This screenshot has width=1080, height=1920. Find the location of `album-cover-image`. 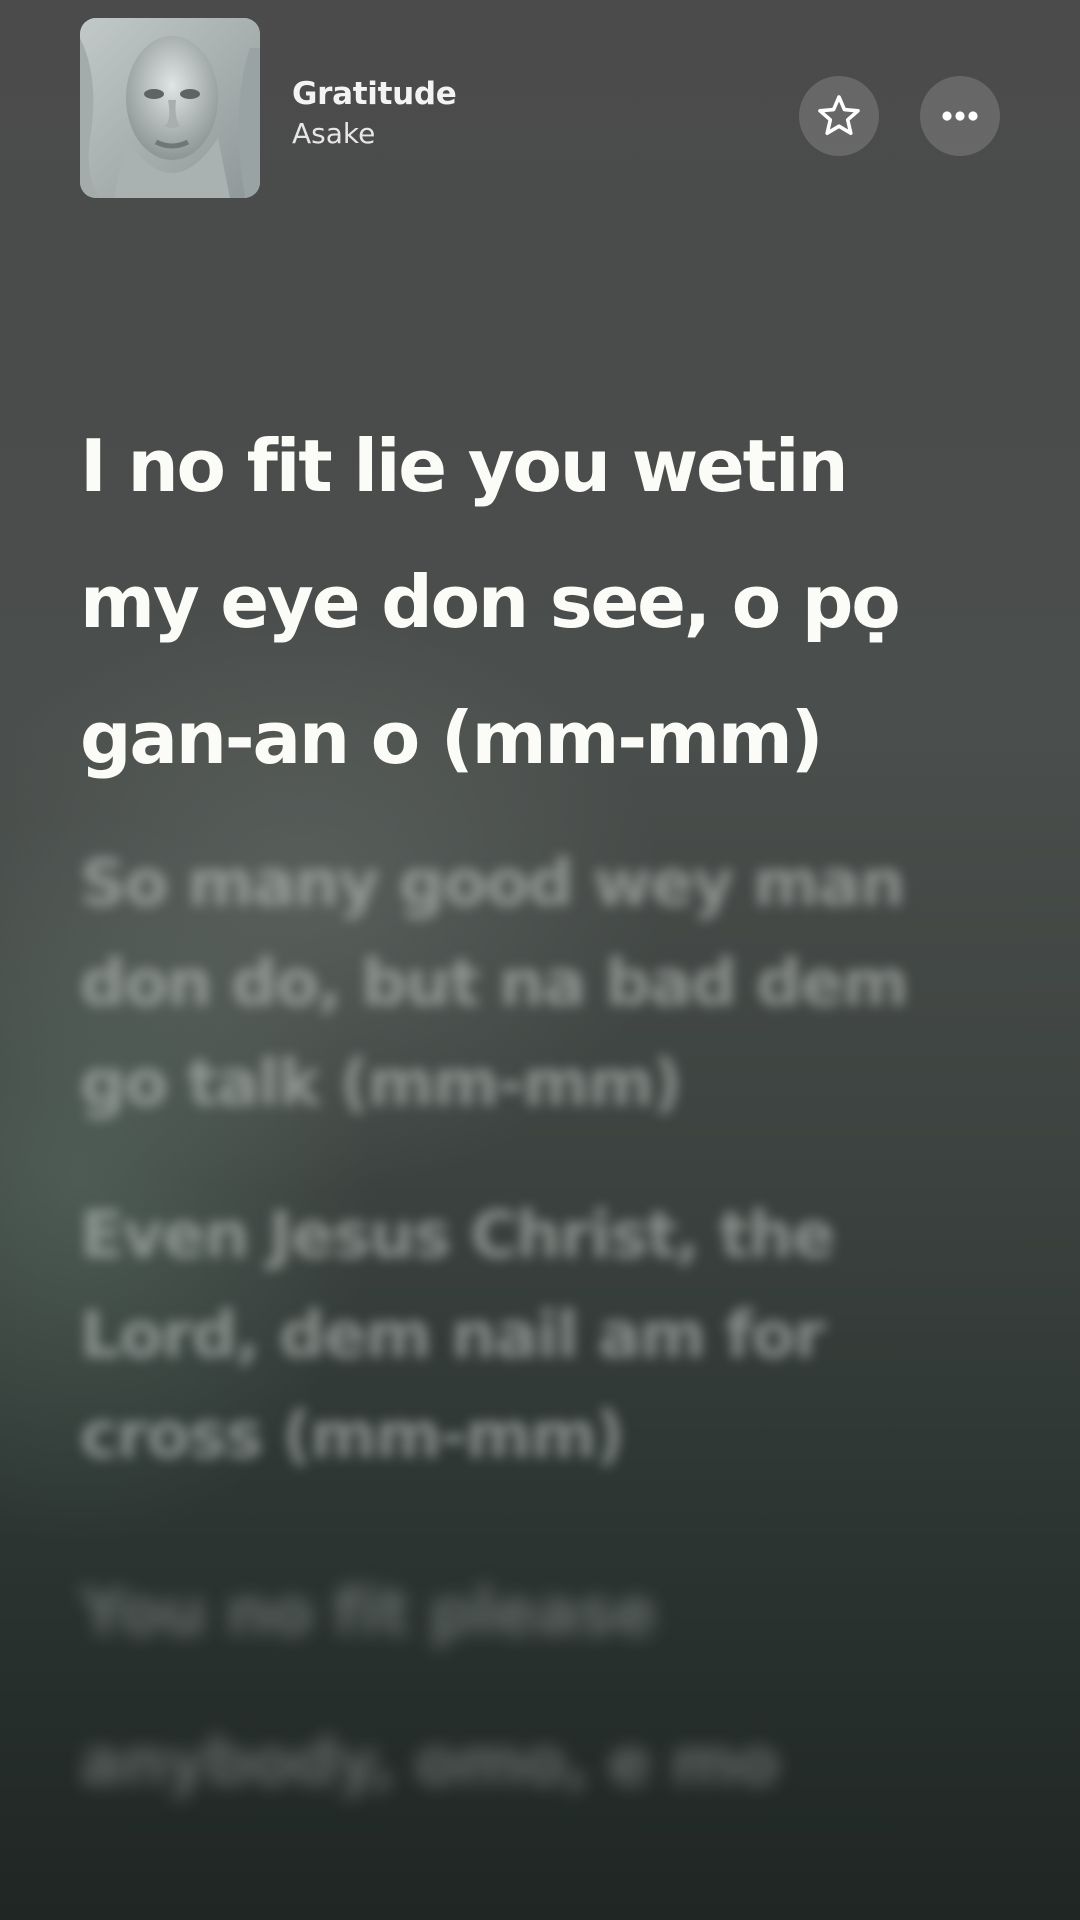

album-cover-image is located at coordinates (170, 108).